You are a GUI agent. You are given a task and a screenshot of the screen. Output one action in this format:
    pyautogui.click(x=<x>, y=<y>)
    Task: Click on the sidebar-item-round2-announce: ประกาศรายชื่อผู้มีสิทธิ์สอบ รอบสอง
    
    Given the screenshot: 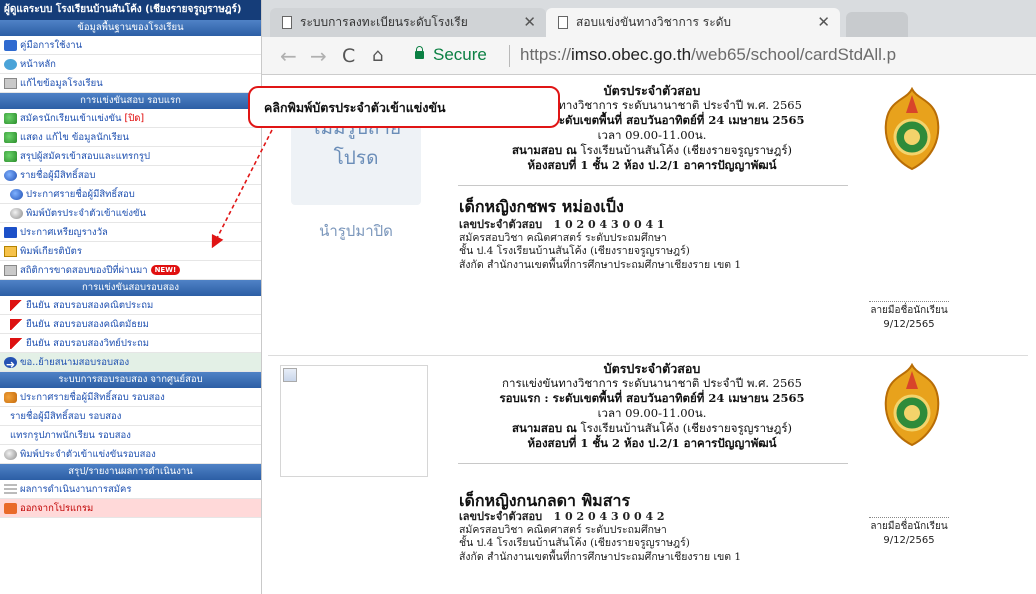 What is the action you would take?
    pyautogui.click(x=130, y=397)
    